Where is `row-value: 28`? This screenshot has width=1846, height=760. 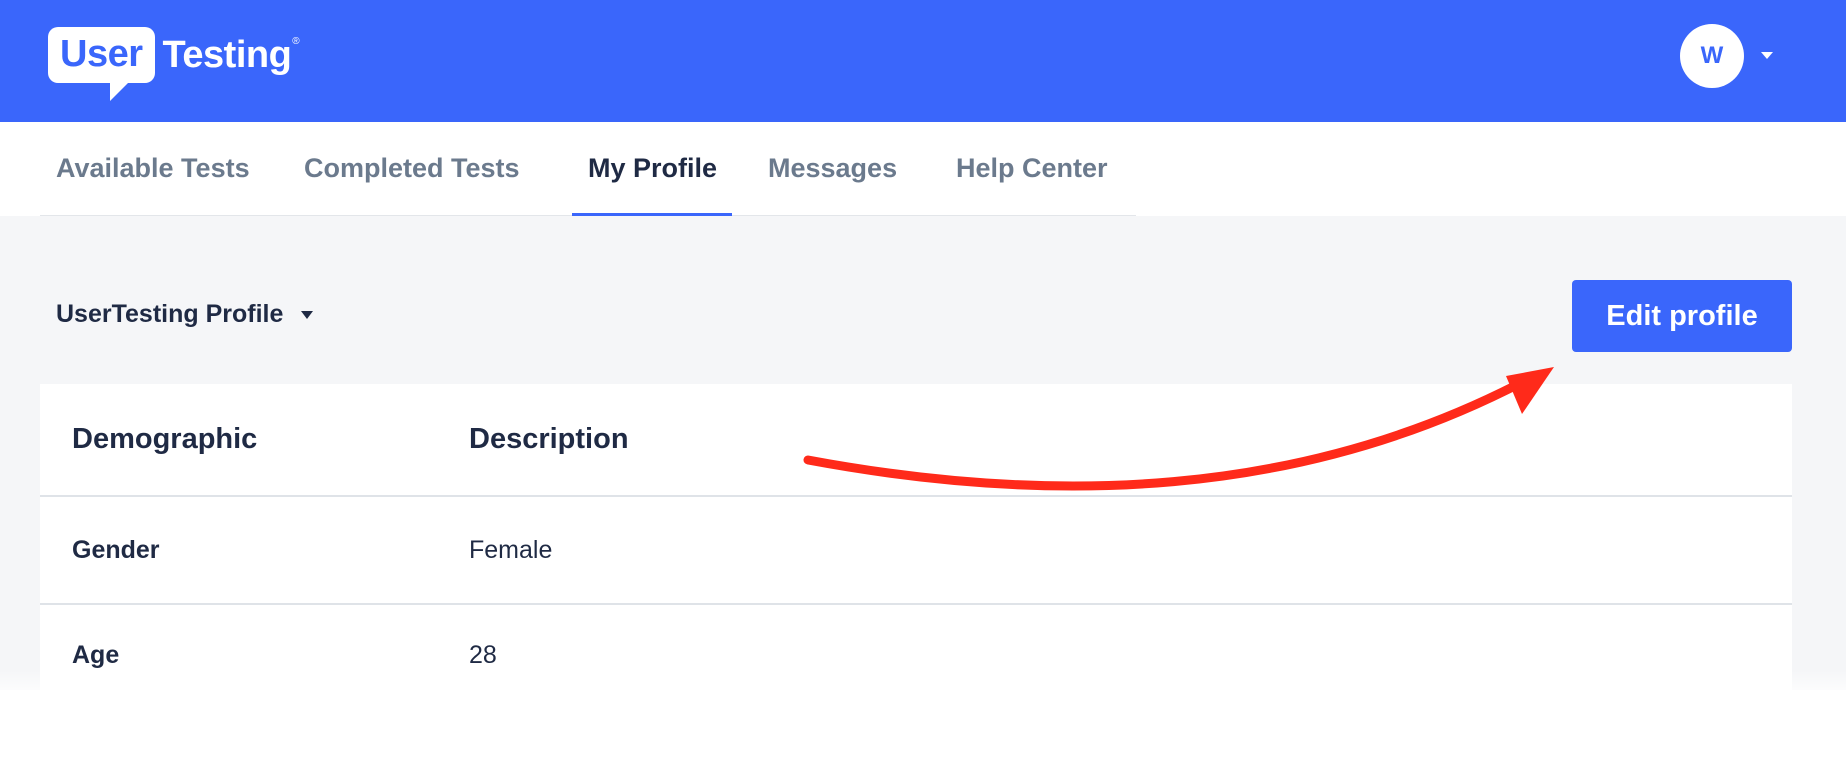
row-value: 28 is located at coordinates (483, 654).